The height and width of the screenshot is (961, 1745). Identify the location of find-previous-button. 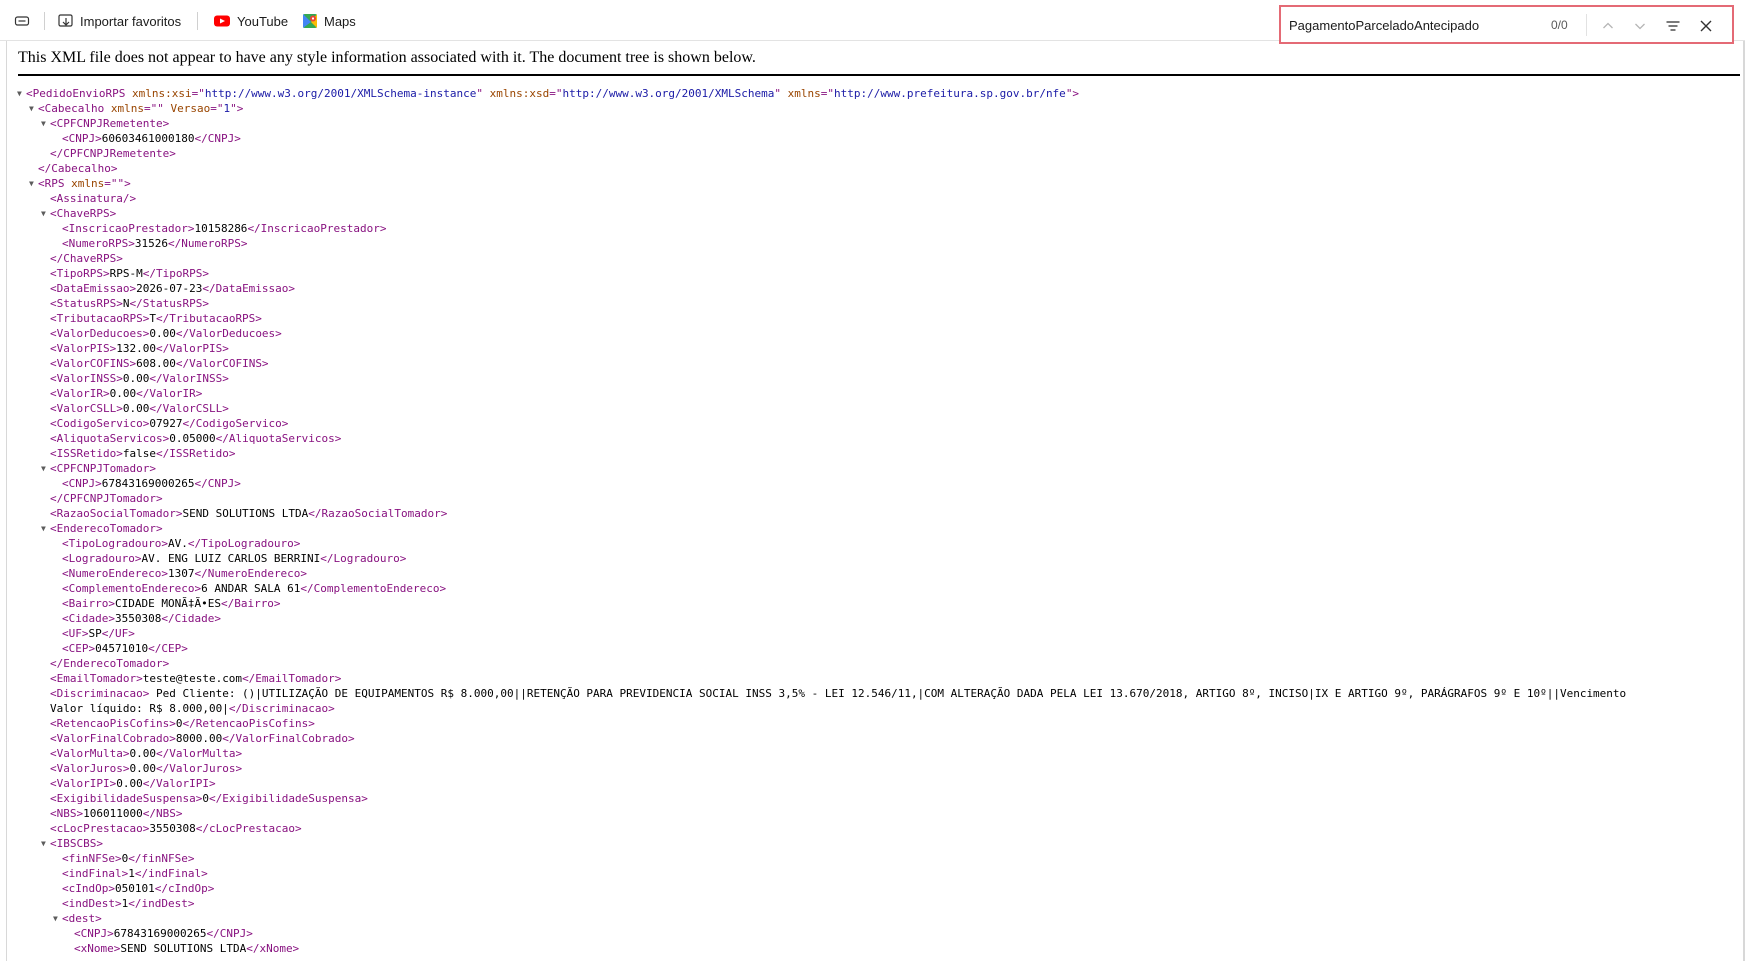
(1608, 26).